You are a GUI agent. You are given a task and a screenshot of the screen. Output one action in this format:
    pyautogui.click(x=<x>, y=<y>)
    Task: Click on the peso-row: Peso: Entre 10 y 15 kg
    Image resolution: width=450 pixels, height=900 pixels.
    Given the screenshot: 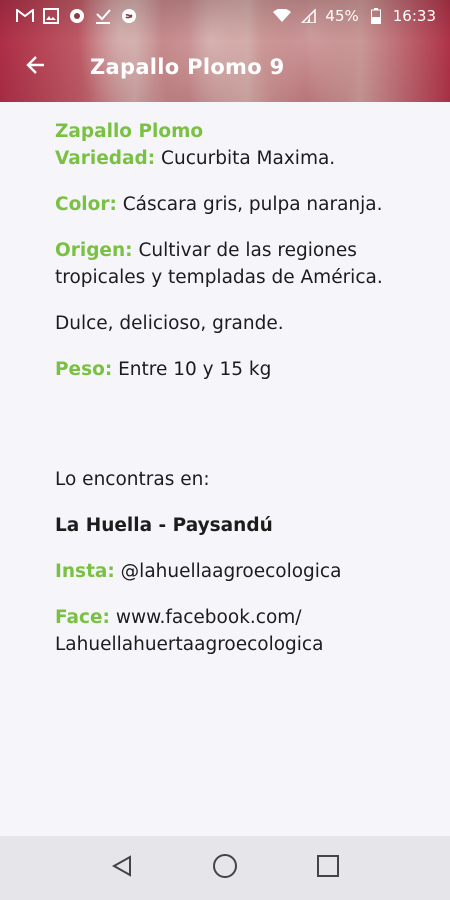 What is the action you would take?
    pyautogui.click(x=240, y=369)
    